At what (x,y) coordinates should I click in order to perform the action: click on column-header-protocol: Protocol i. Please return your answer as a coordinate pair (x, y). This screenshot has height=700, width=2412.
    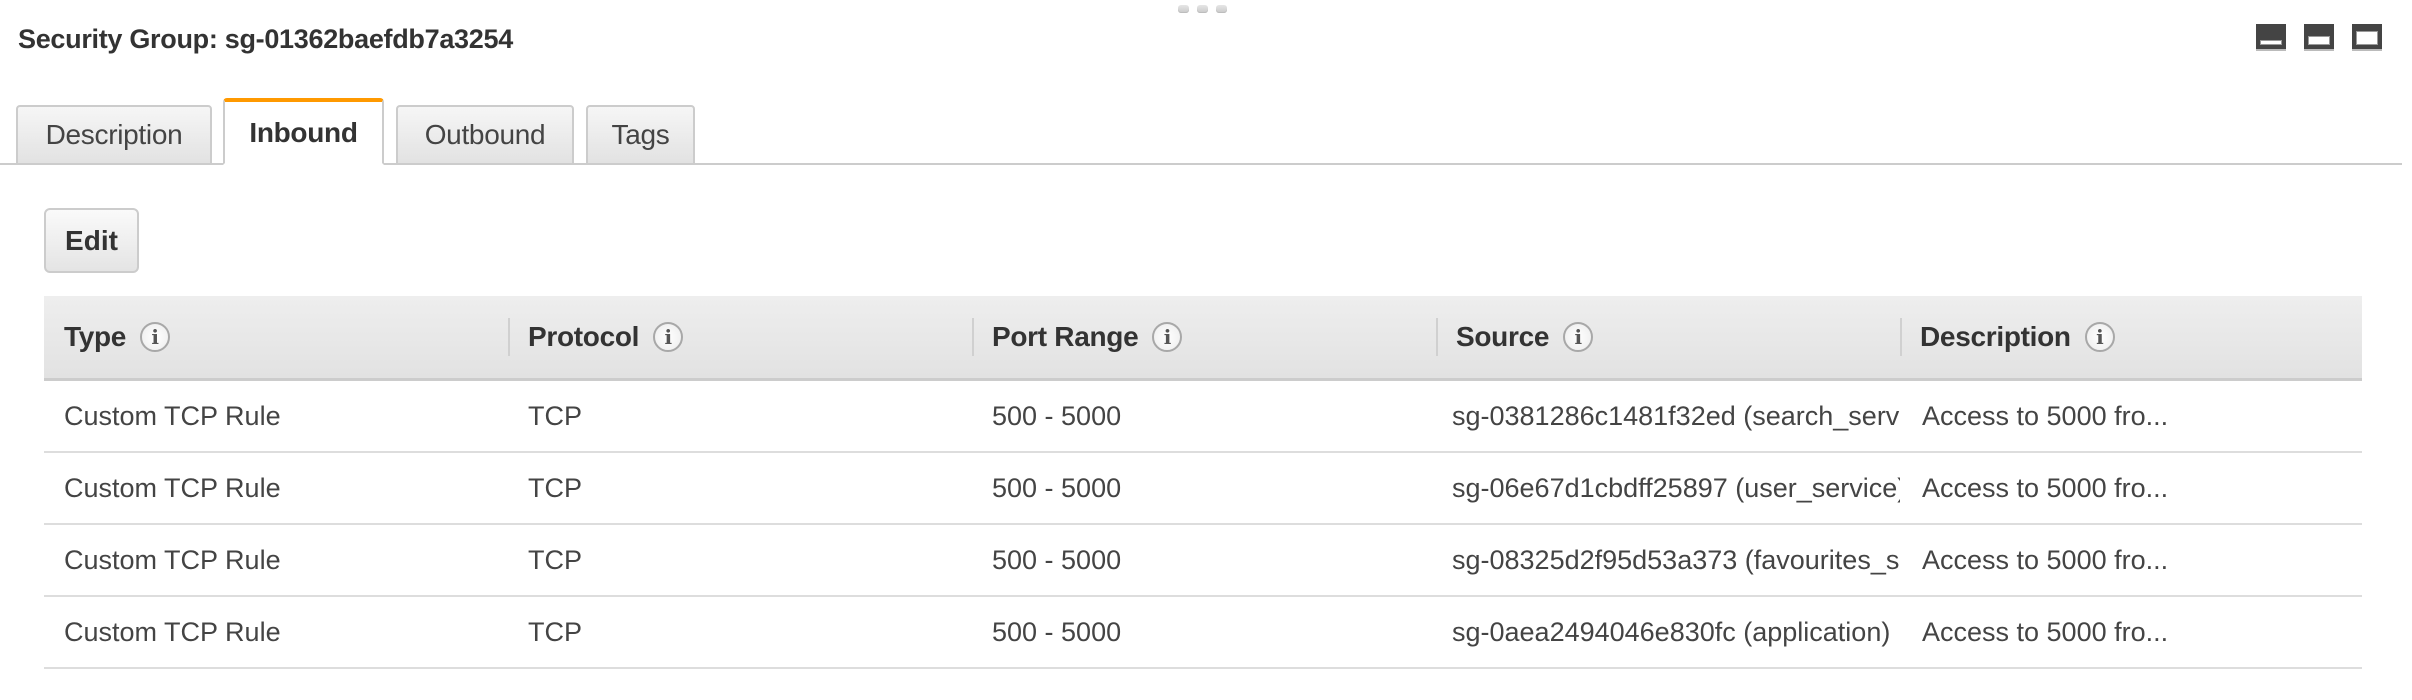
    Looking at the image, I should click on (740, 338).